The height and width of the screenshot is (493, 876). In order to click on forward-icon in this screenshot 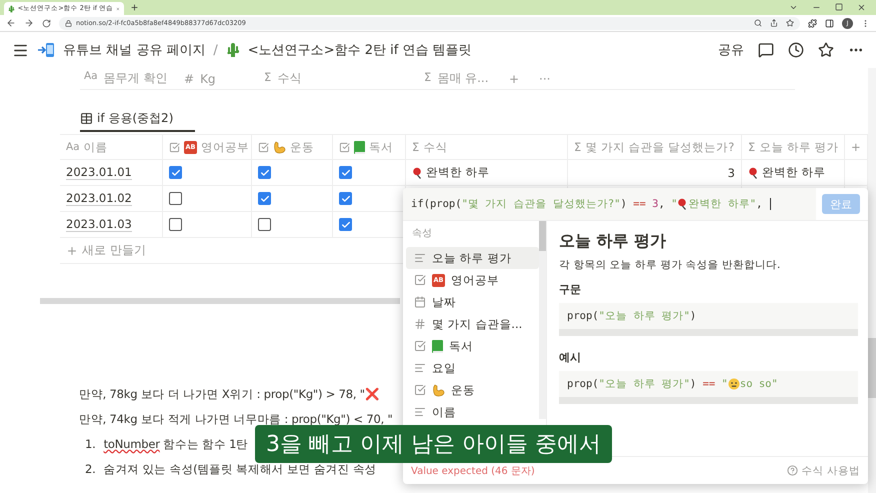, I will do `click(29, 23)`.